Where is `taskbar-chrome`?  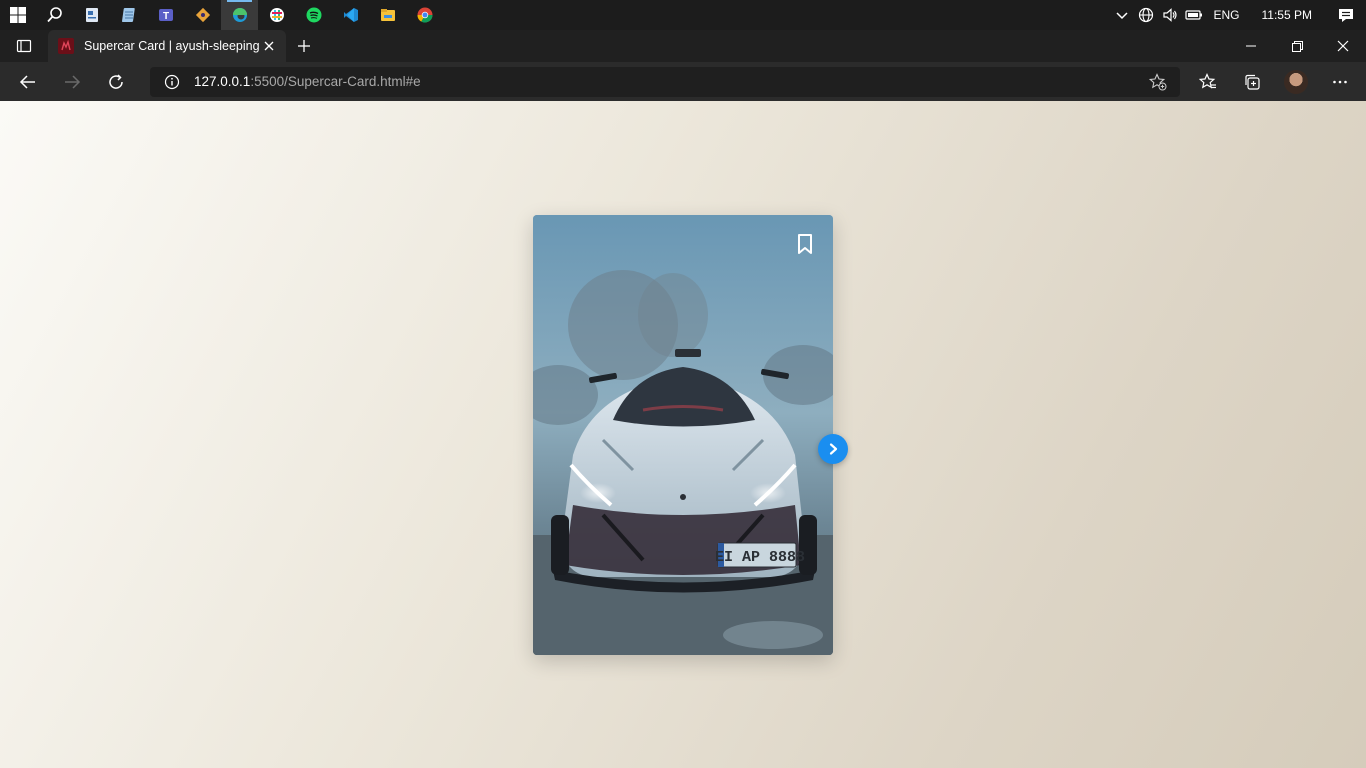
taskbar-chrome is located at coordinates (424, 15).